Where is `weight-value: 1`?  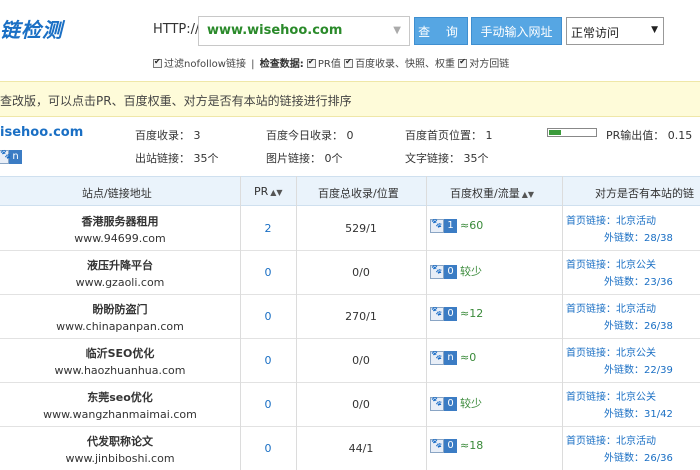
weight-value: 1 is located at coordinates (450, 226).